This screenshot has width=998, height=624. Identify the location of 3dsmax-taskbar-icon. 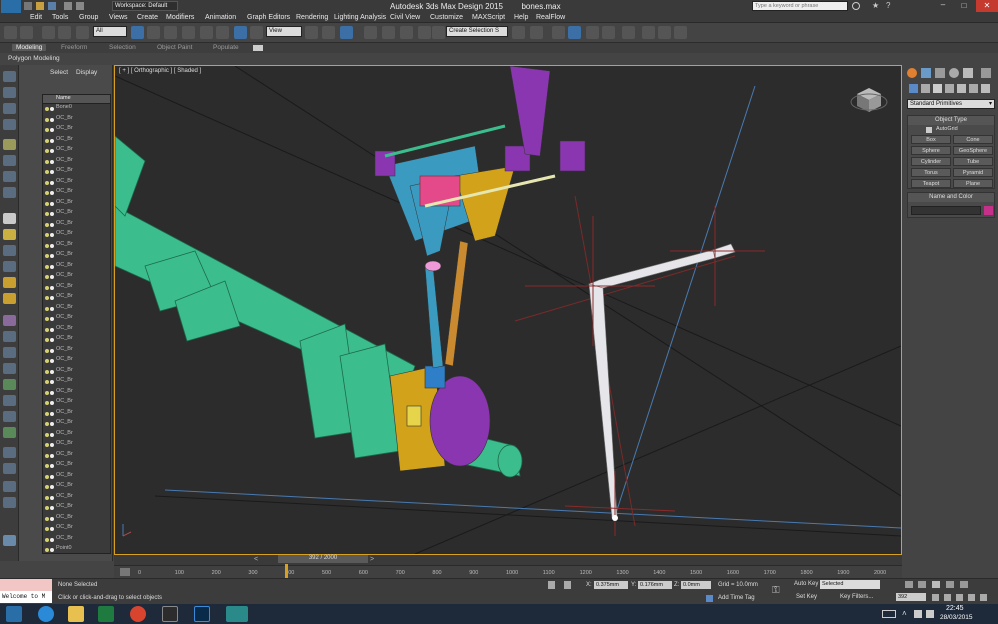
(237, 614).